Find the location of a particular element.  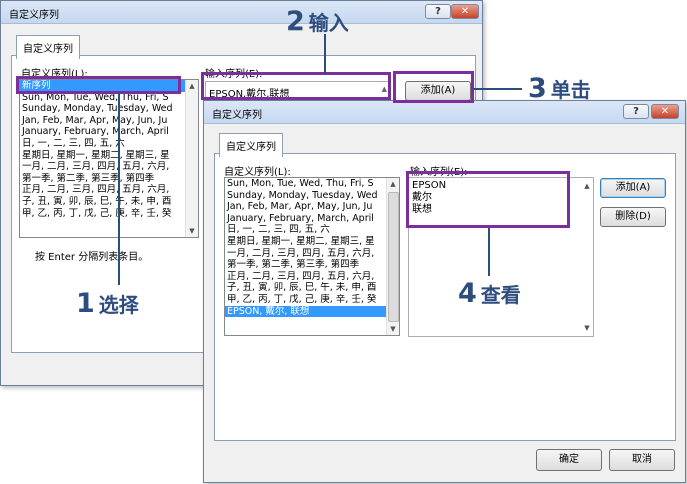

callout-step-2: 2 输入 is located at coordinates (317, 21).